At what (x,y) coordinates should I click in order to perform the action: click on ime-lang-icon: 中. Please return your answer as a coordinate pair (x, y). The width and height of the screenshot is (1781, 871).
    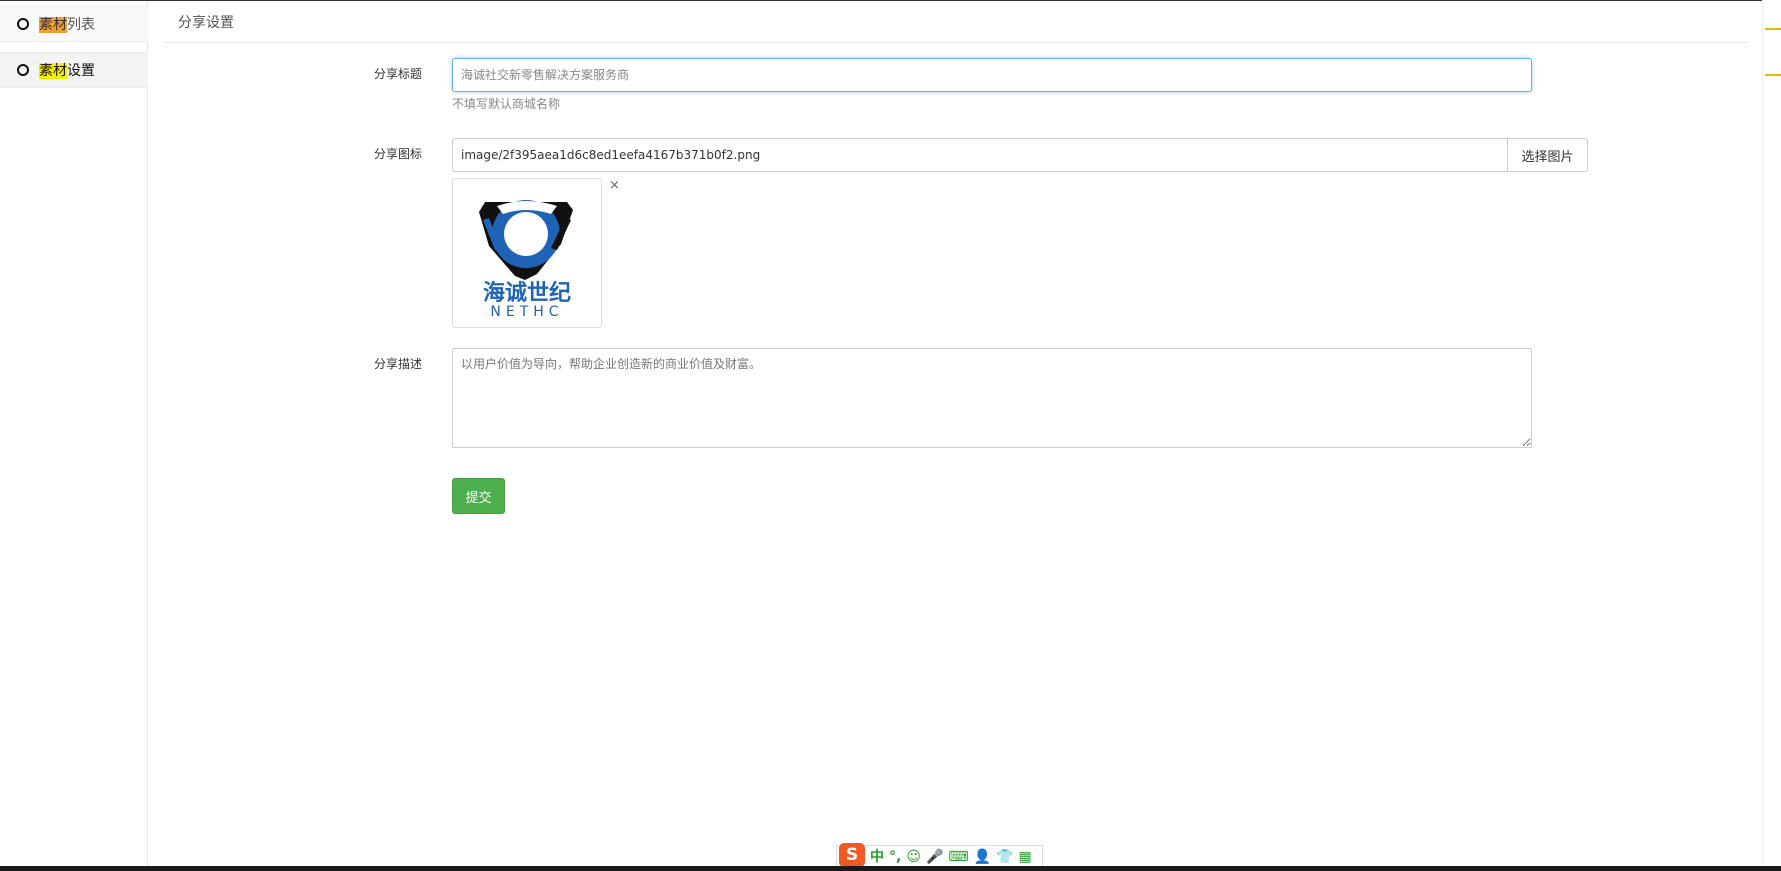
    Looking at the image, I should click on (877, 857).